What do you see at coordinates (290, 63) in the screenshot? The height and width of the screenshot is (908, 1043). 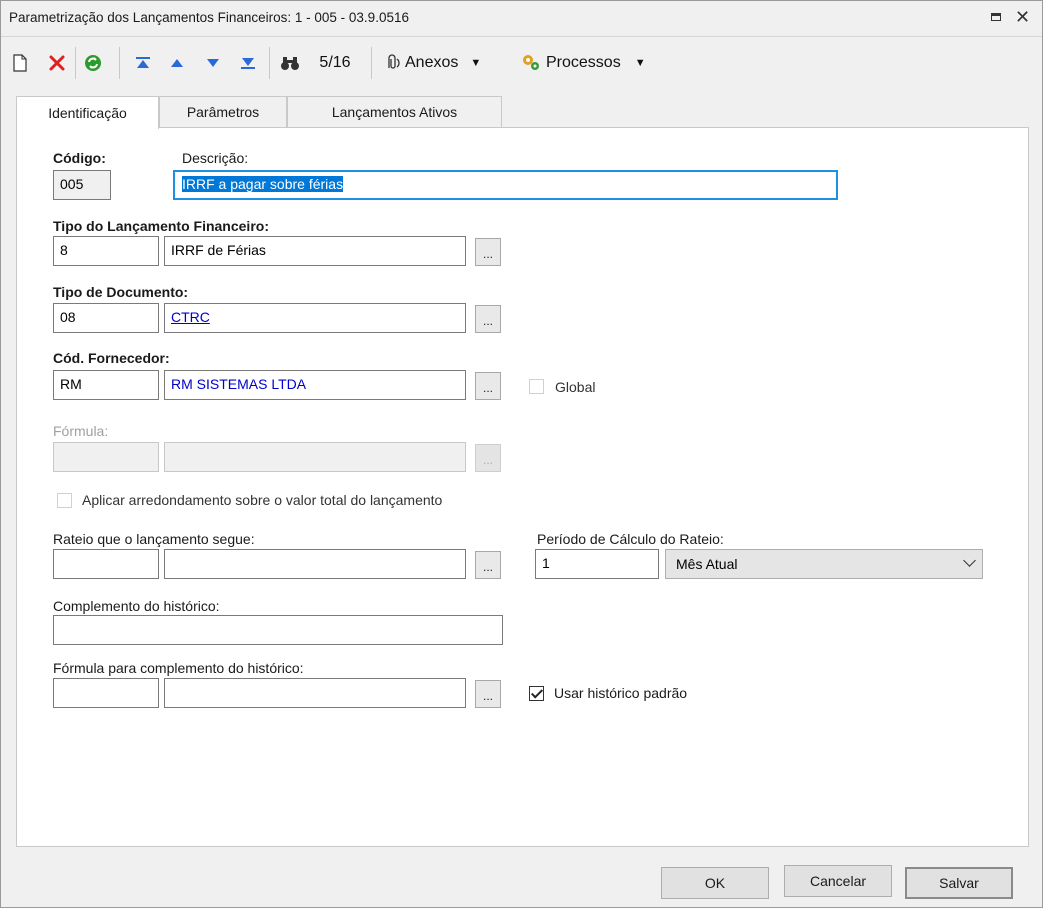 I see `binoculars-icon` at bounding box center [290, 63].